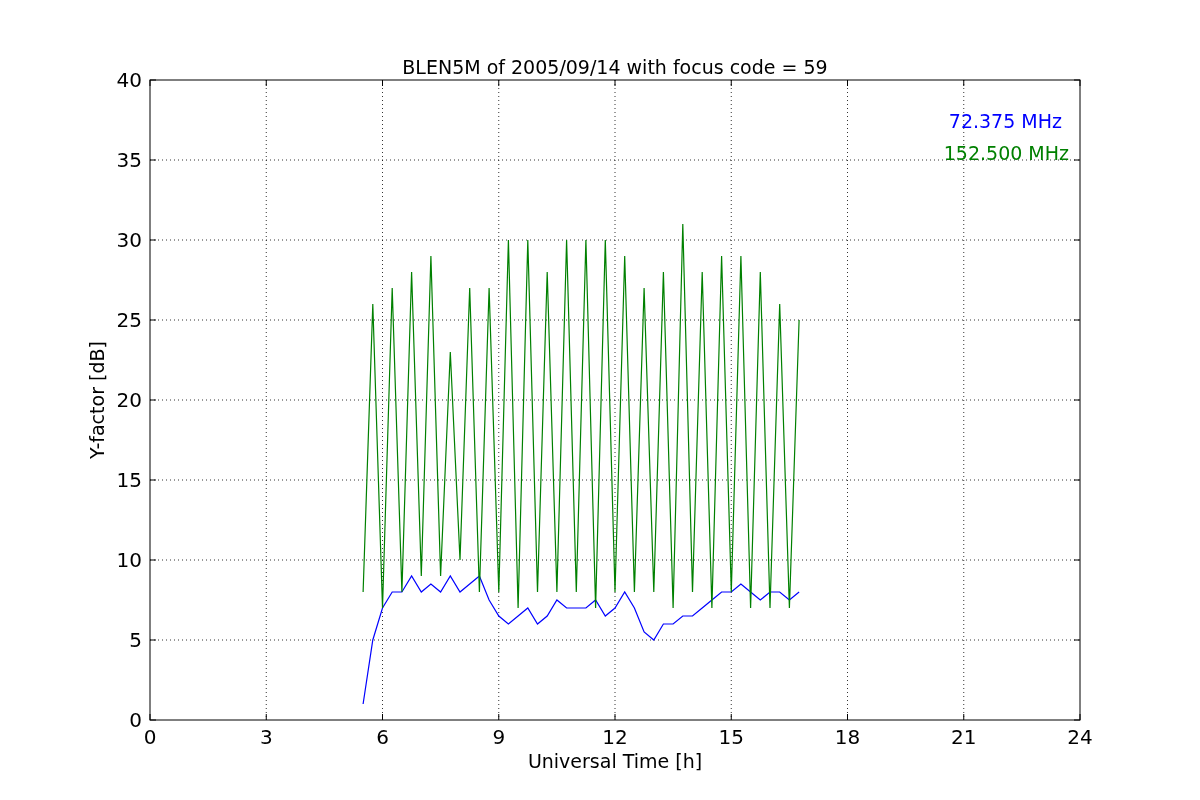 The height and width of the screenshot is (800, 1200). I want to click on axis-tick-label: 9, so click(499, 737).